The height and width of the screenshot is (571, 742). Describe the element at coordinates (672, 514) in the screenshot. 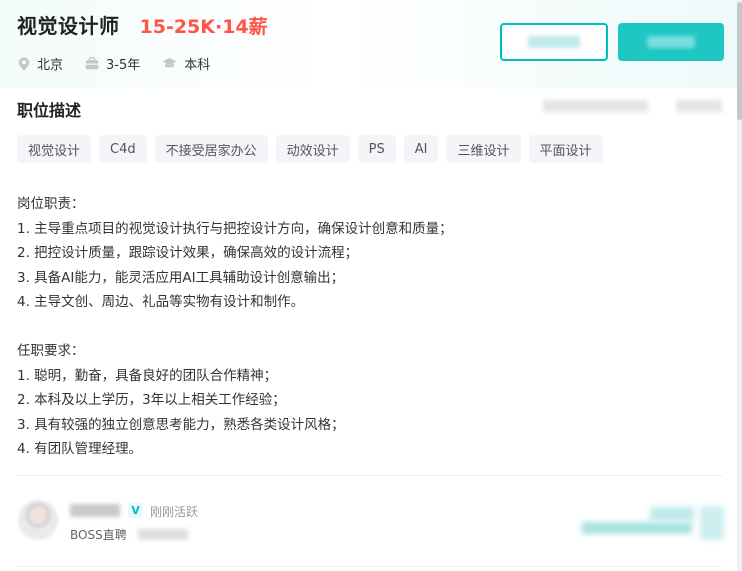

I see `blurred-contact-label` at that location.